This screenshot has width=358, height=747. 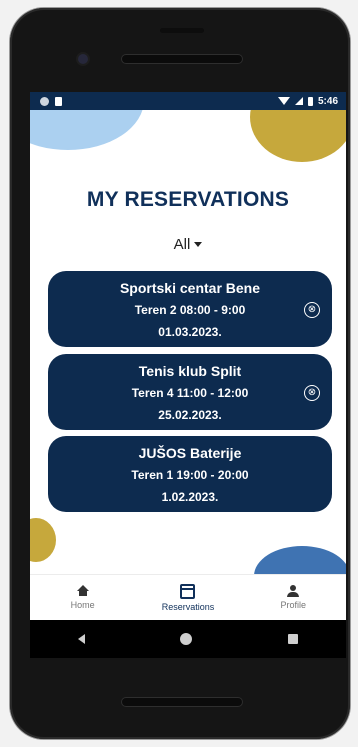 I want to click on signal-icon, so click(x=298, y=101).